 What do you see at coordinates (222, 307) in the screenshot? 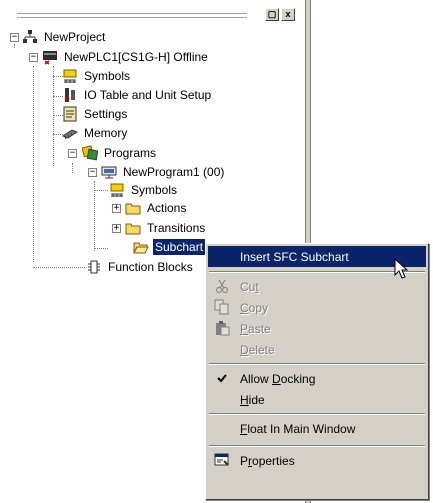
I see `copy-icon` at bounding box center [222, 307].